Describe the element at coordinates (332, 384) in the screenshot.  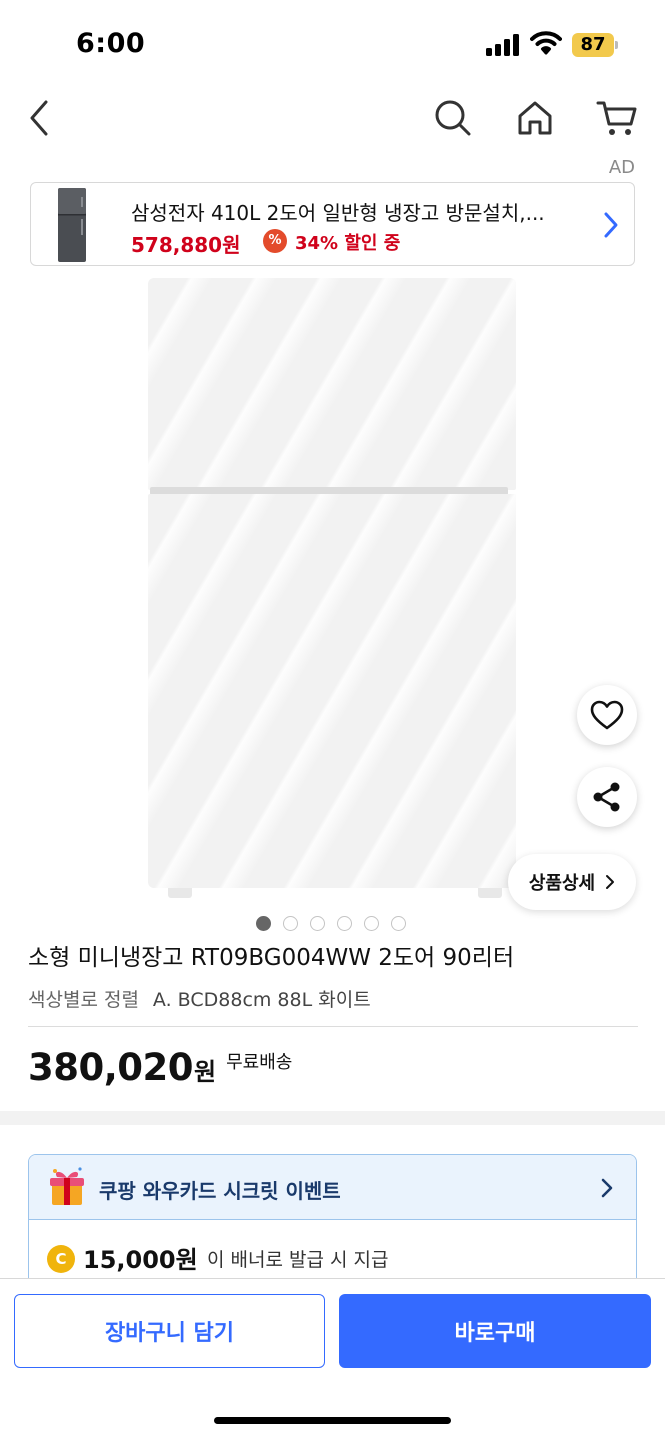
I see `product-image` at that location.